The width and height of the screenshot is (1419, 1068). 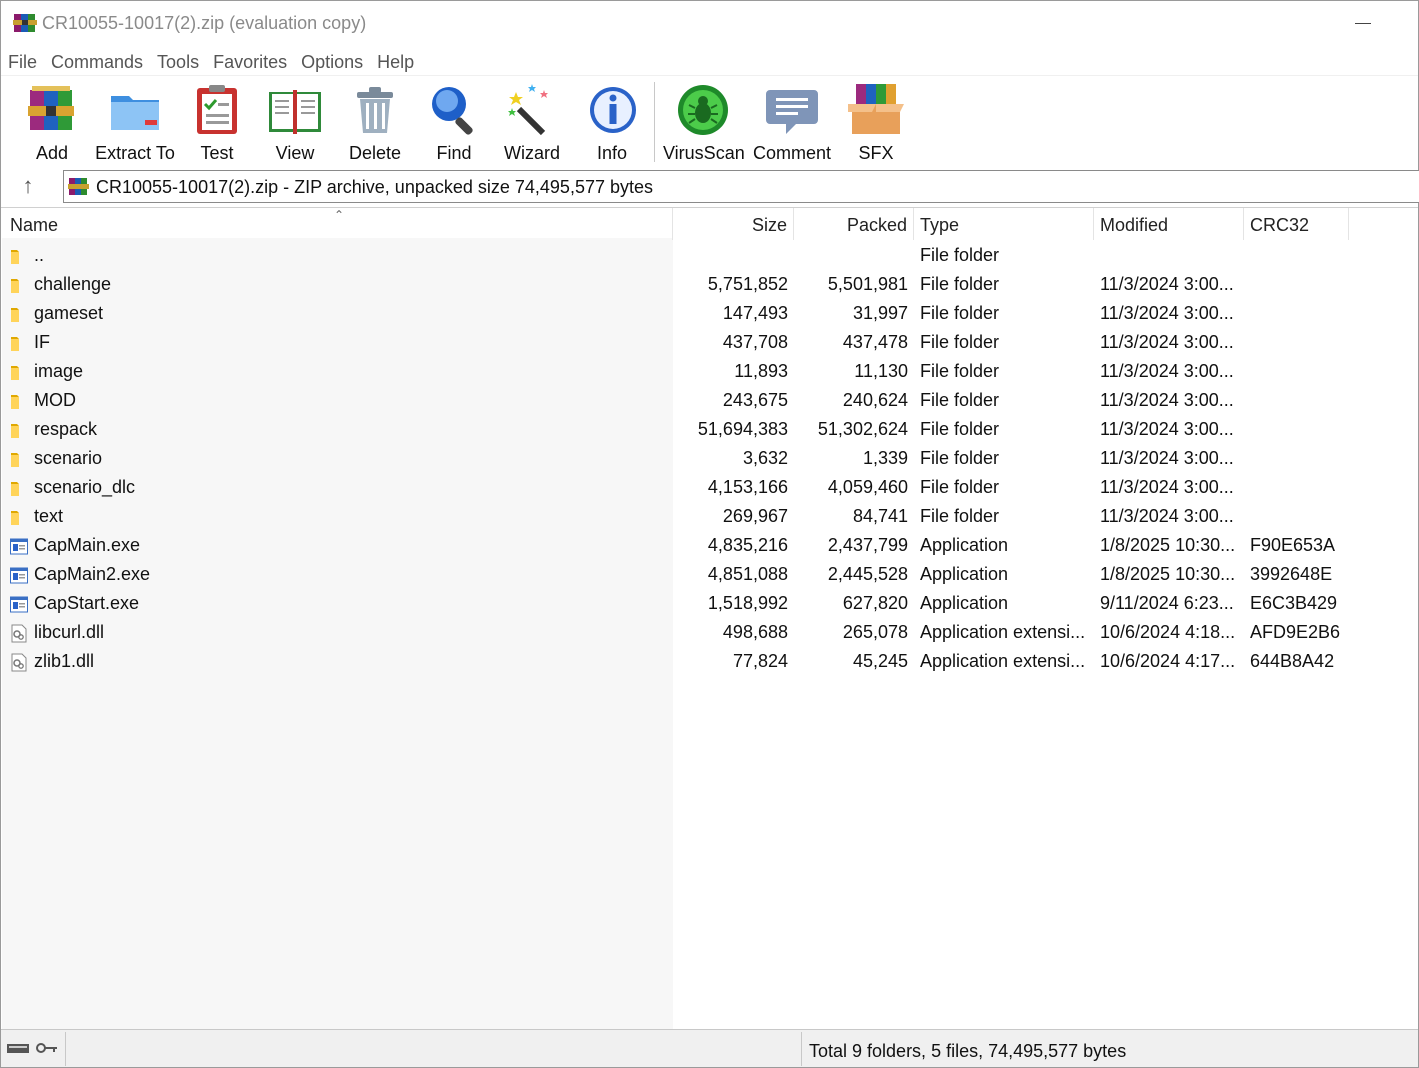 What do you see at coordinates (1004, 224) in the screenshot?
I see `column-header-type: Type` at bounding box center [1004, 224].